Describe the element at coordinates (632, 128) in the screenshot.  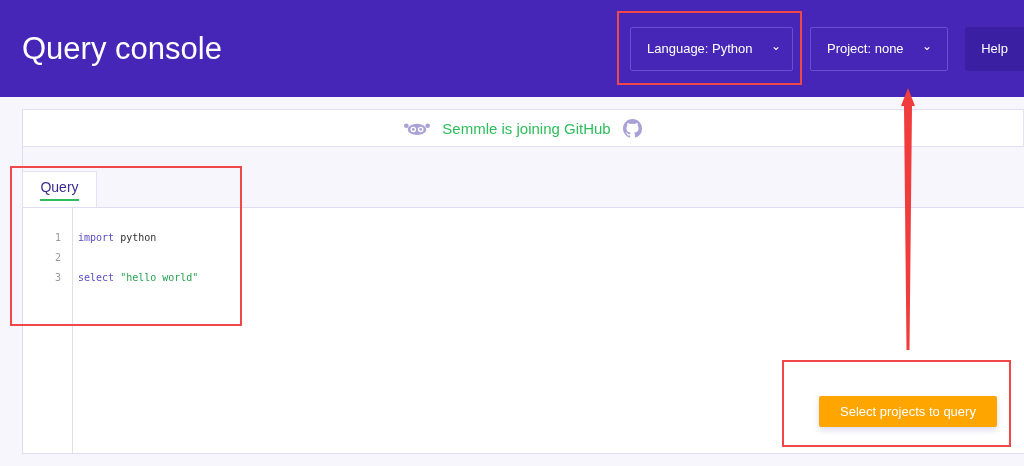
I see `github-icon` at that location.